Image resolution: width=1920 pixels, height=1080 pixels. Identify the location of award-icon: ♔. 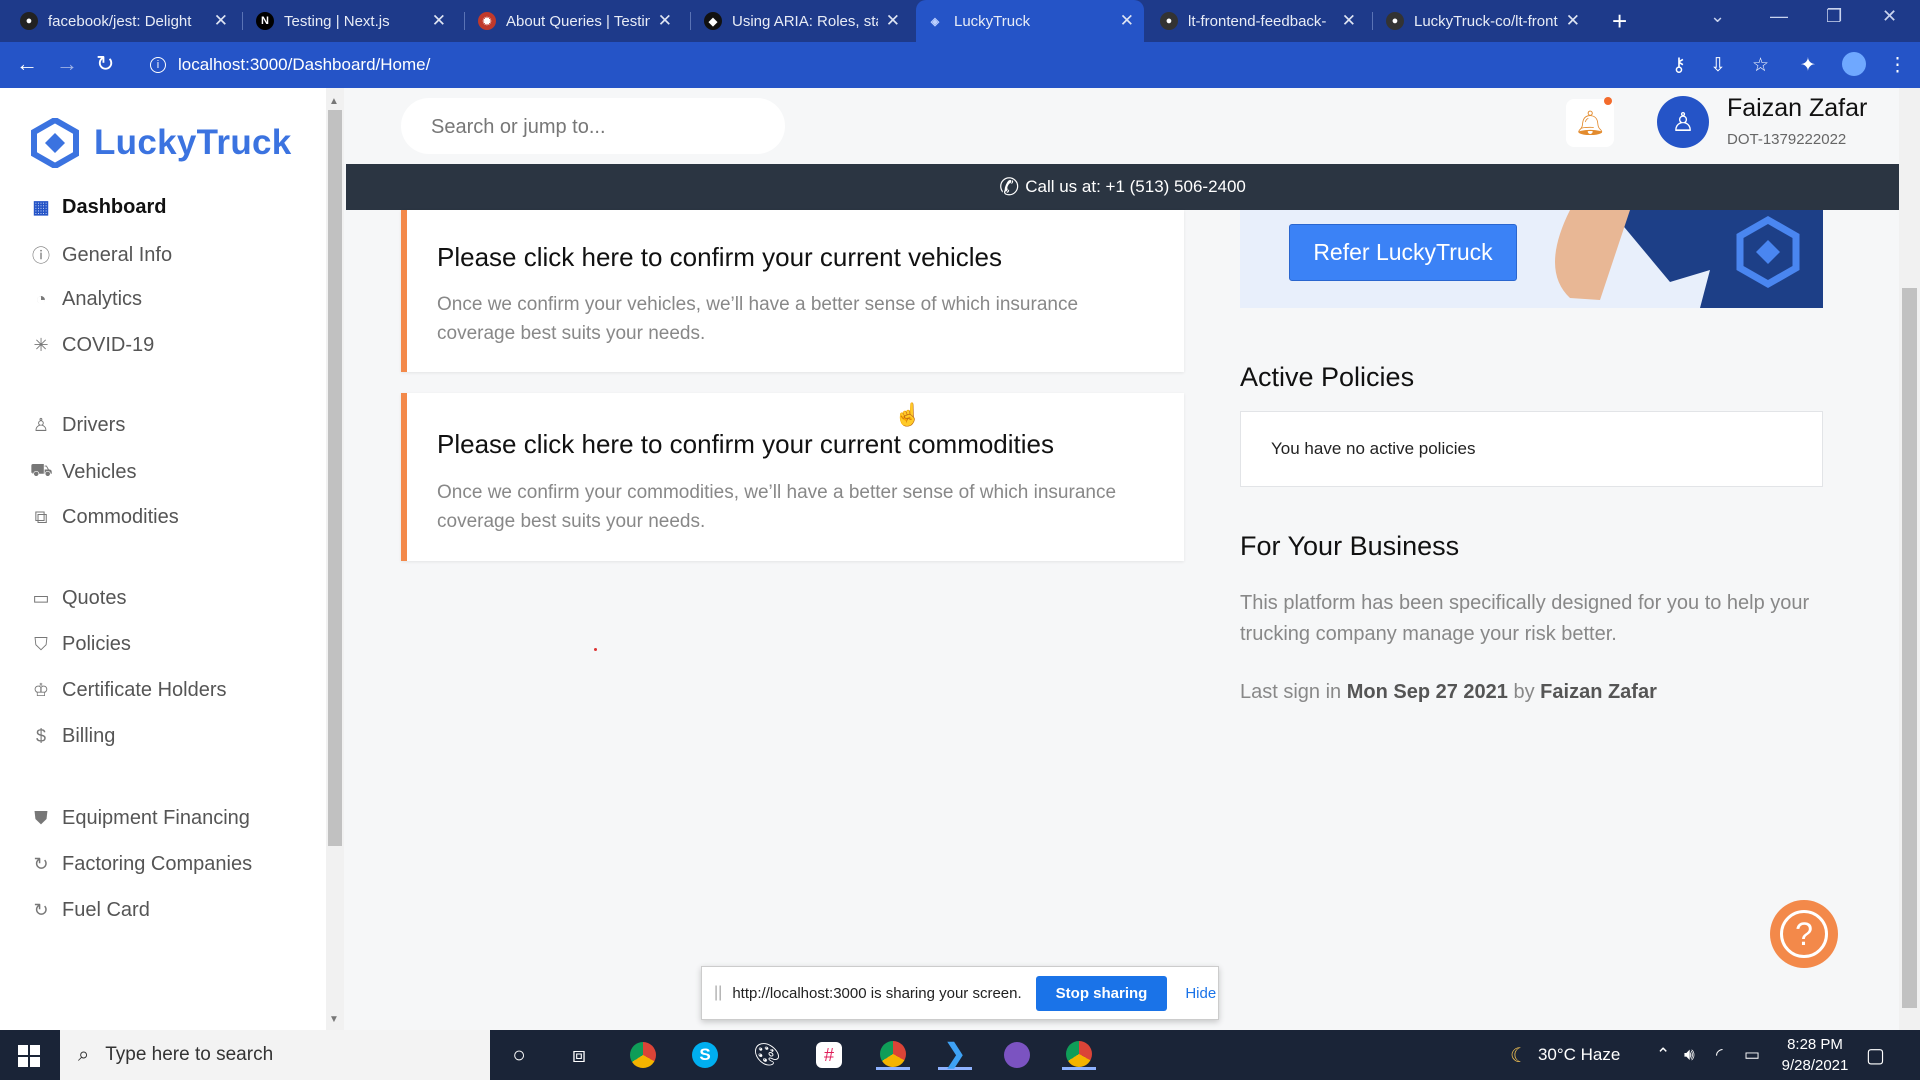
(41, 690).